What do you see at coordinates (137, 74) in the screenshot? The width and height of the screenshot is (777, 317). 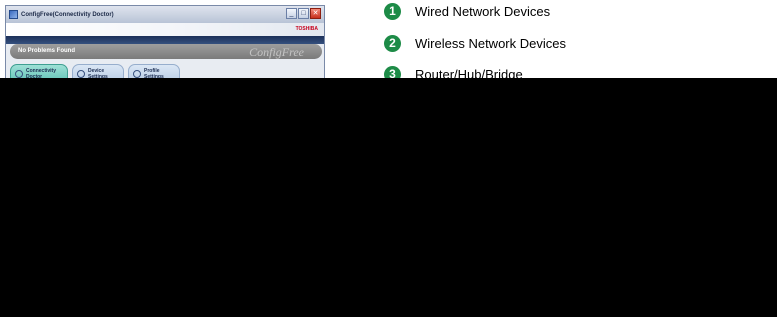 I see `profile-icon` at bounding box center [137, 74].